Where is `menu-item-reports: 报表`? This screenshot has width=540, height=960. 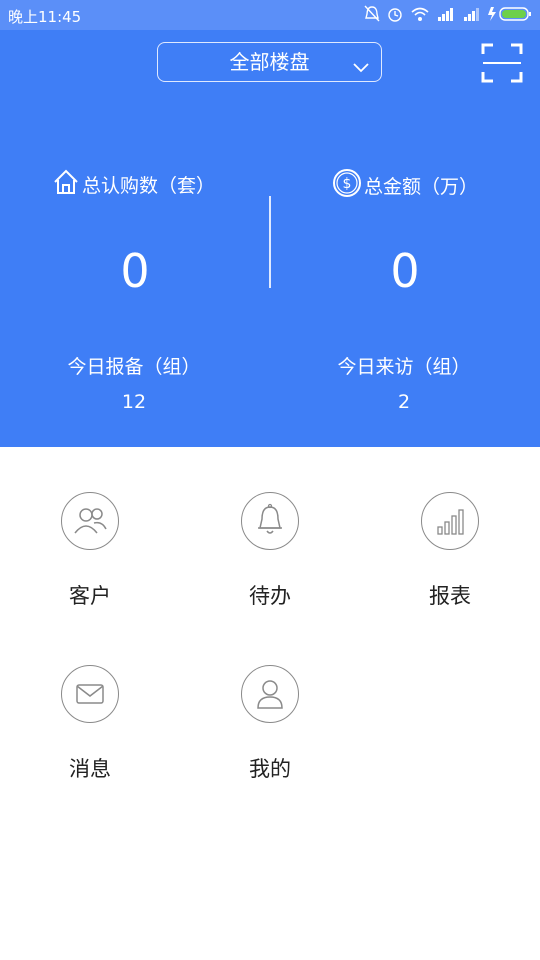 menu-item-reports: 报表 is located at coordinates (450, 551).